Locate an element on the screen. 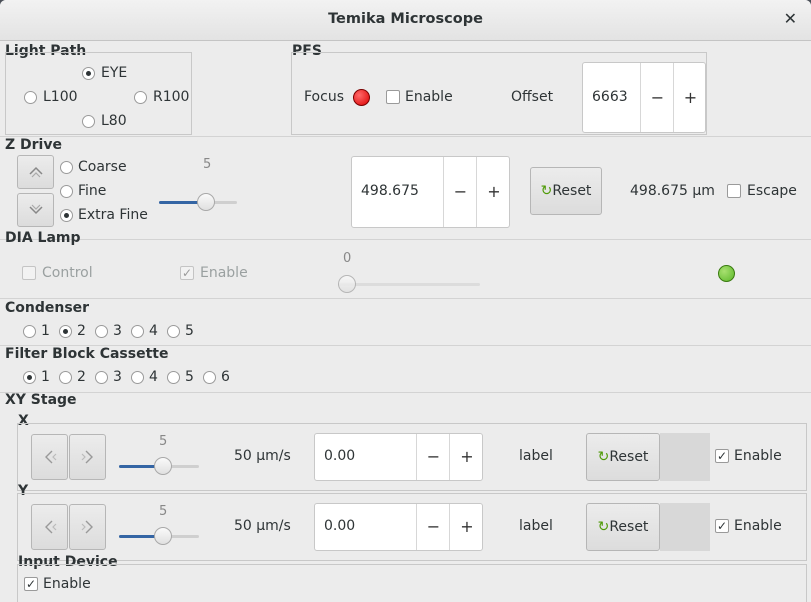 This screenshot has width=811, height=602. x-left-button is located at coordinates (49, 457).